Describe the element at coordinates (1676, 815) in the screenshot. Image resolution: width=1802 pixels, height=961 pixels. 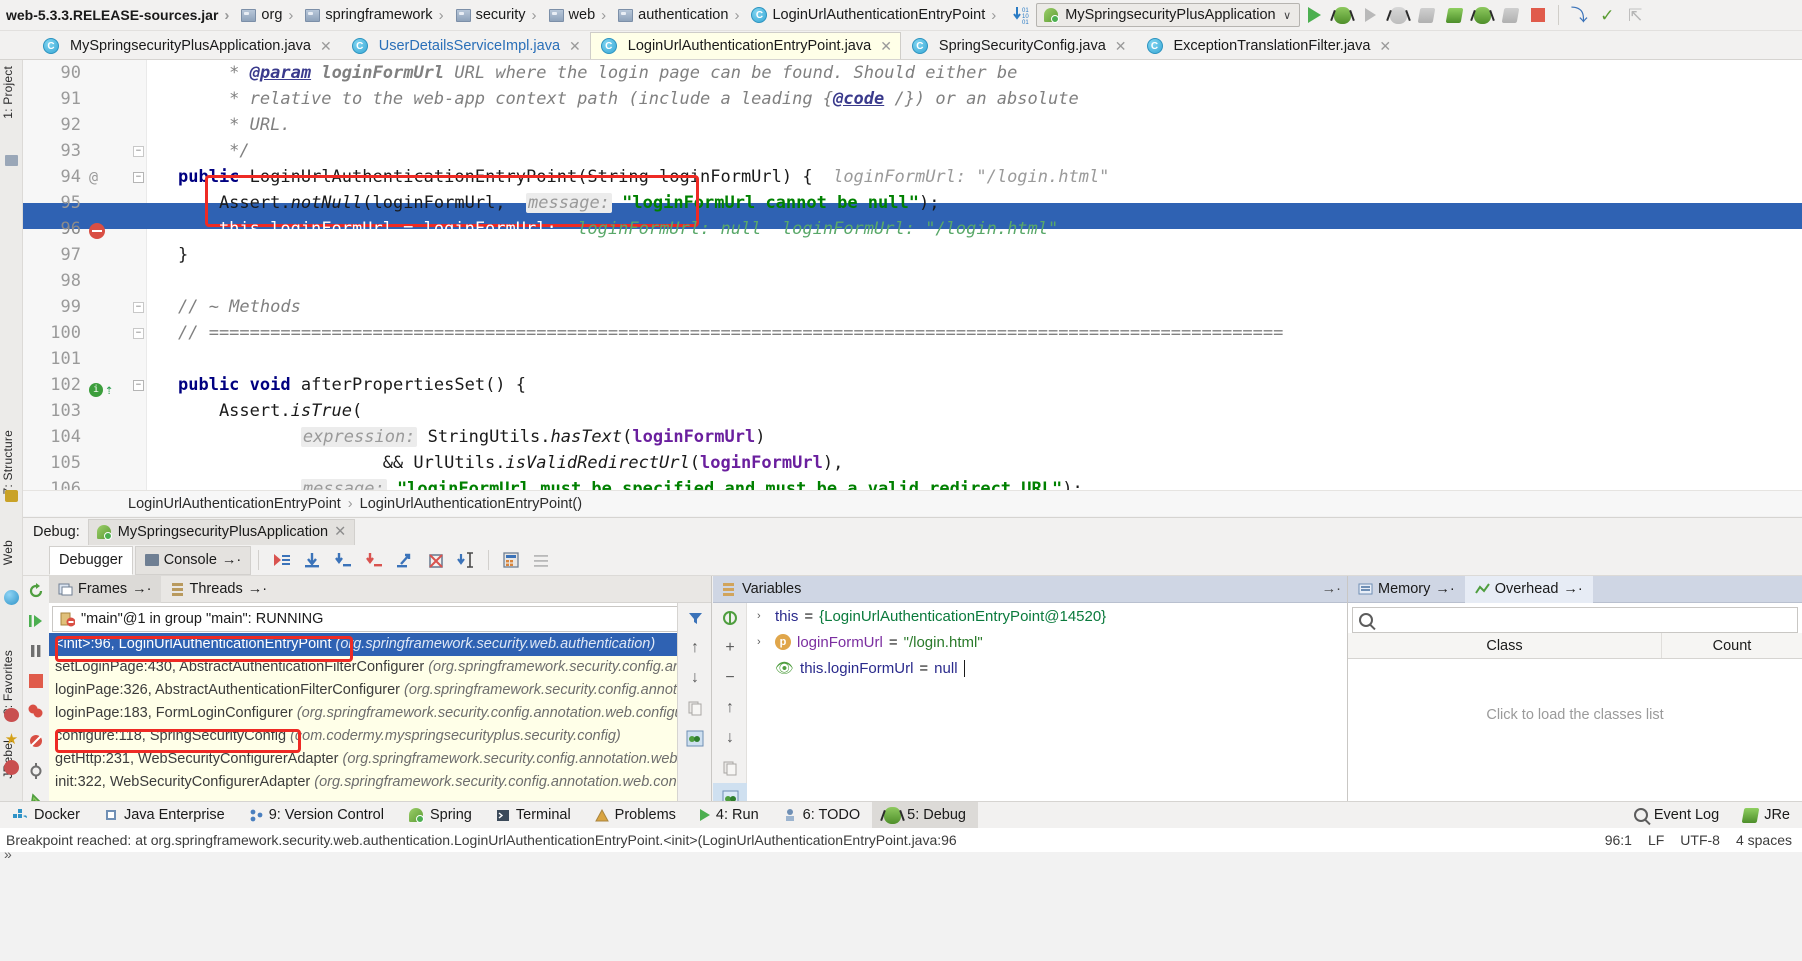
I see `status-item-event-log: Event Log` at that location.